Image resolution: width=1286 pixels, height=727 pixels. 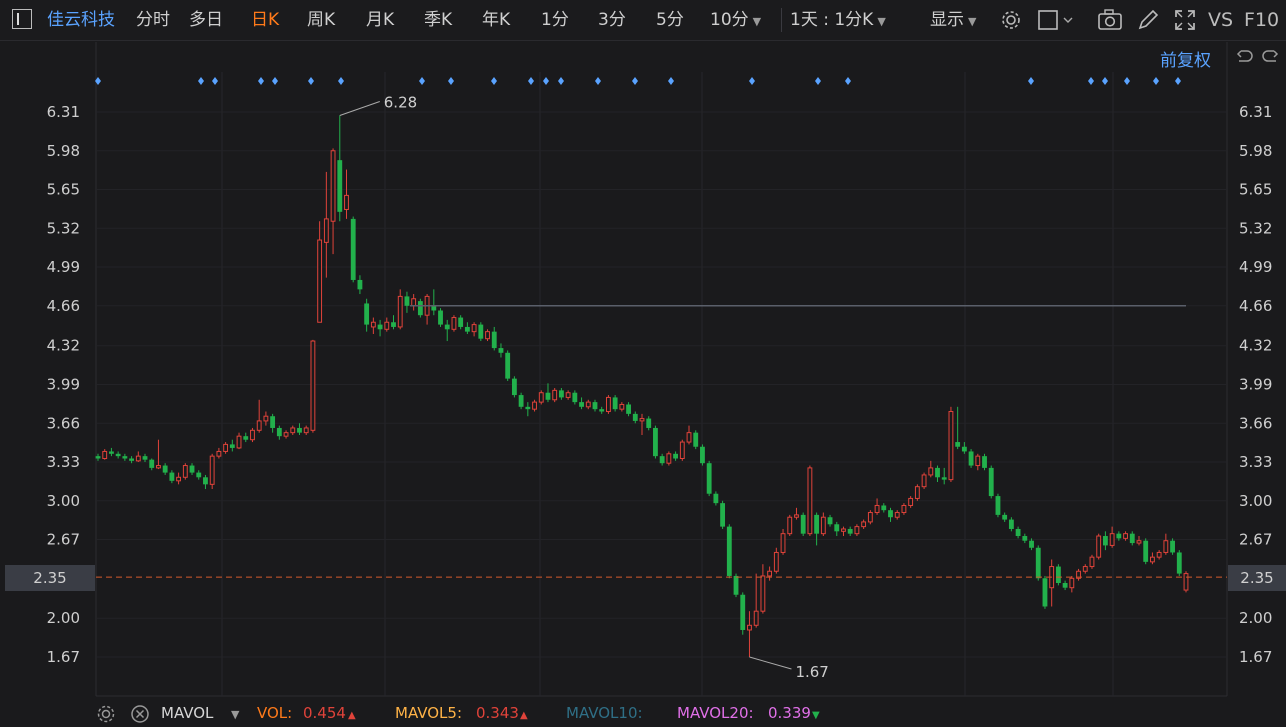 What do you see at coordinates (1148, 20) in the screenshot?
I see `pencil-icon` at bounding box center [1148, 20].